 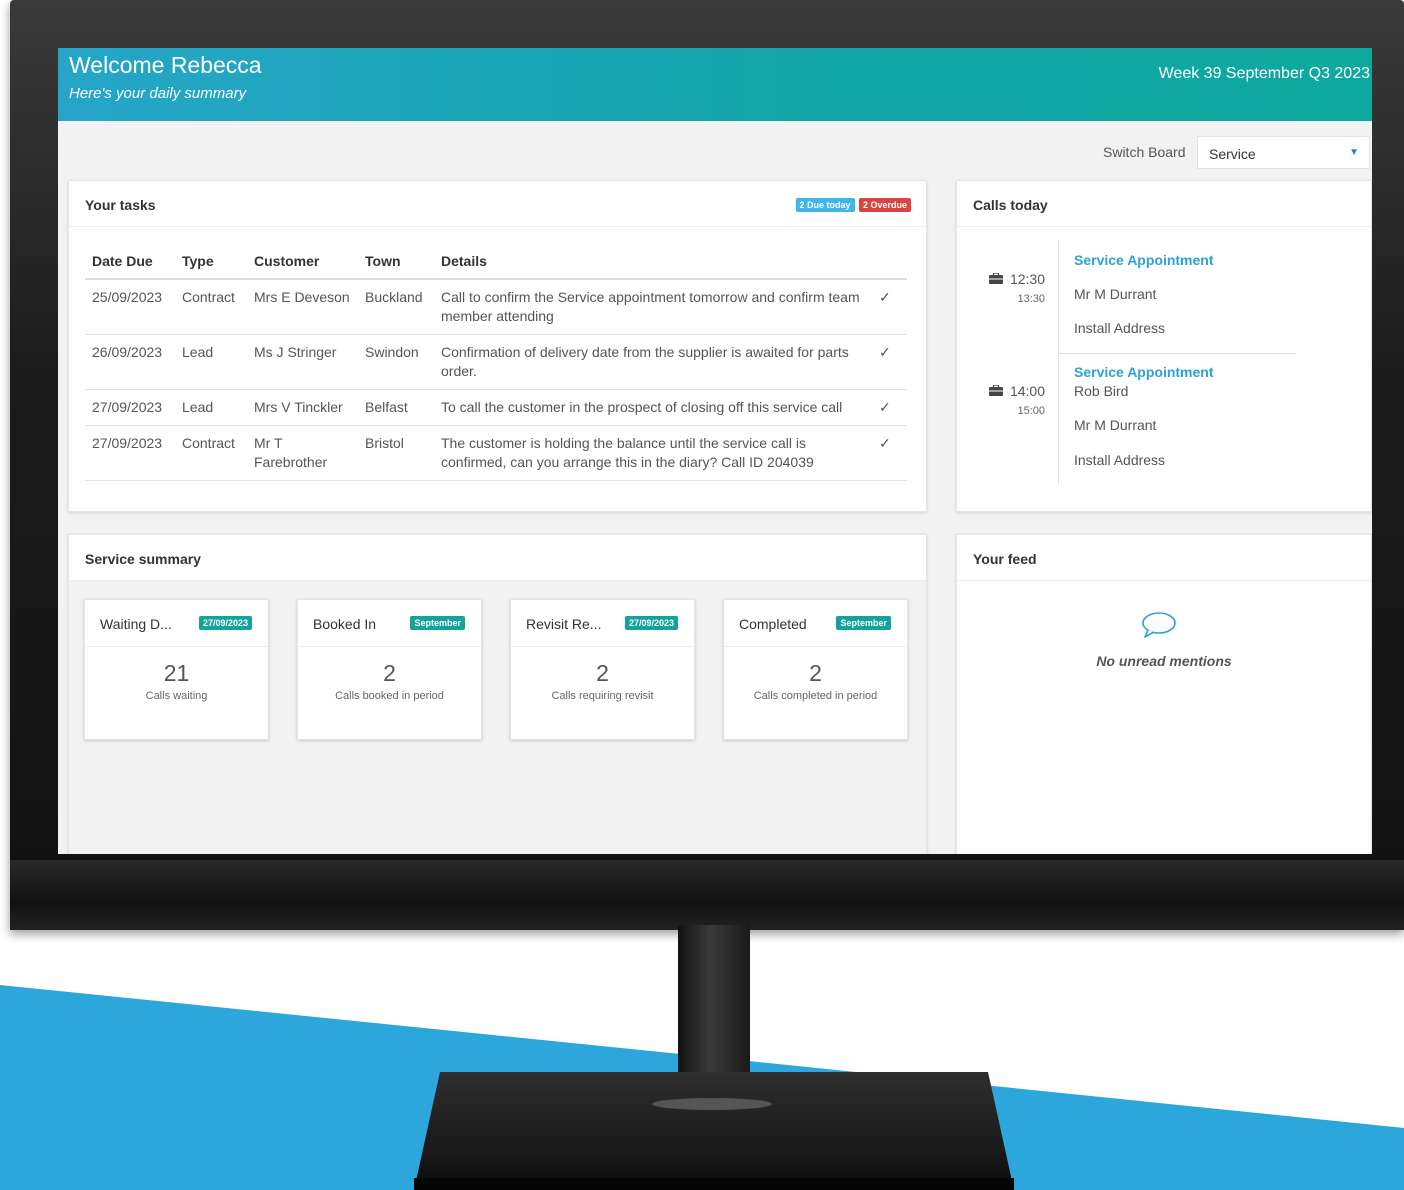 What do you see at coordinates (302, 307) in the screenshot?
I see `task-customer-link: Mrs E Deveson` at bounding box center [302, 307].